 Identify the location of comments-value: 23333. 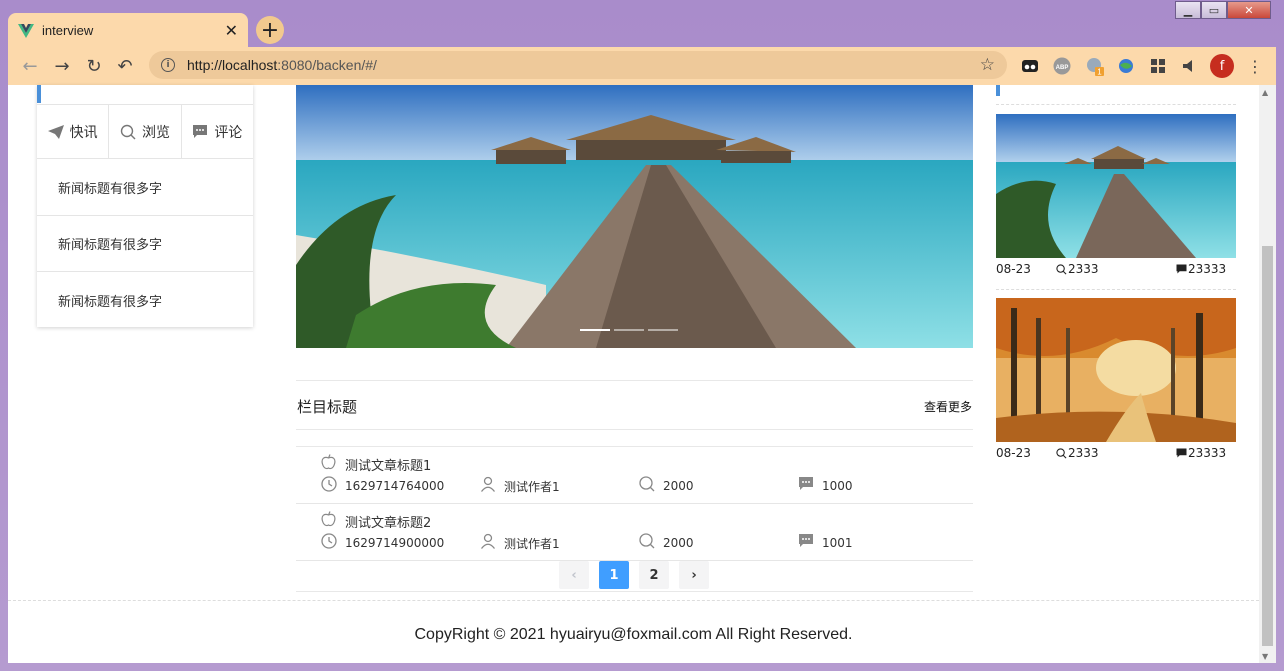
(1207, 453).